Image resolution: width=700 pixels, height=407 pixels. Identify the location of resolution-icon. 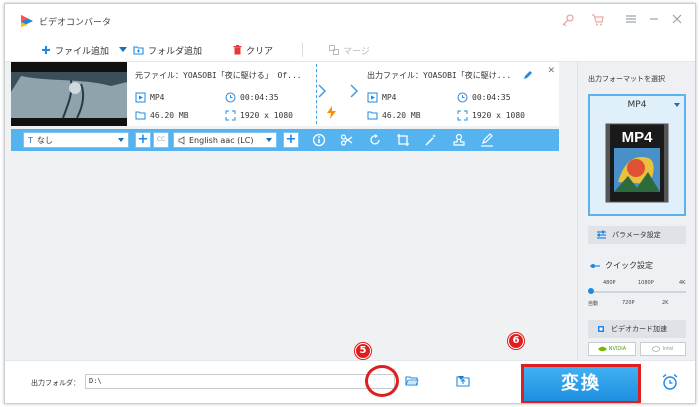
(230, 115).